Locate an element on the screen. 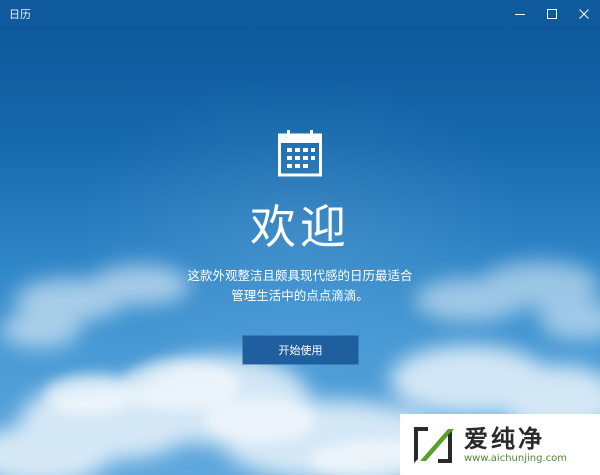  title-bar: 日历 is located at coordinates (300, 13).